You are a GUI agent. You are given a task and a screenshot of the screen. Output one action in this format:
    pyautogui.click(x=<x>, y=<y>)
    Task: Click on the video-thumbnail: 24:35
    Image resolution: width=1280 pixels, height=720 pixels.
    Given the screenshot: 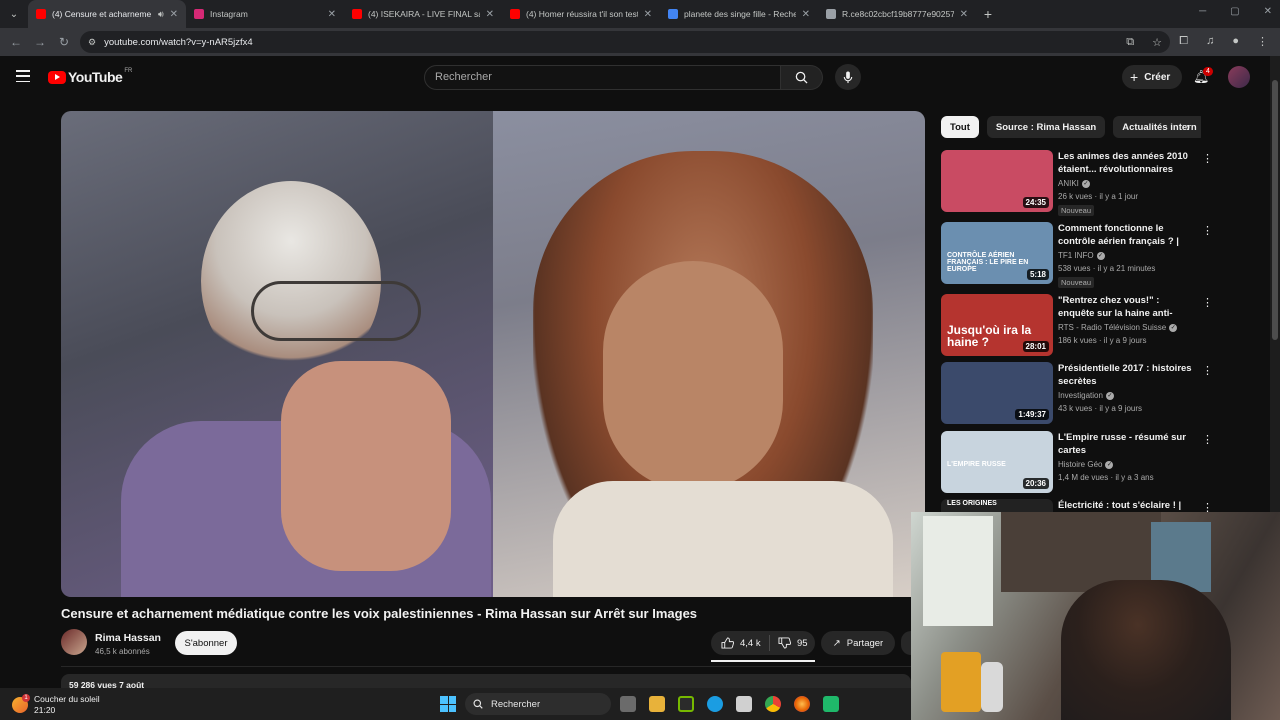 What is the action you would take?
    pyautogui.click(x=997, y=181)
    